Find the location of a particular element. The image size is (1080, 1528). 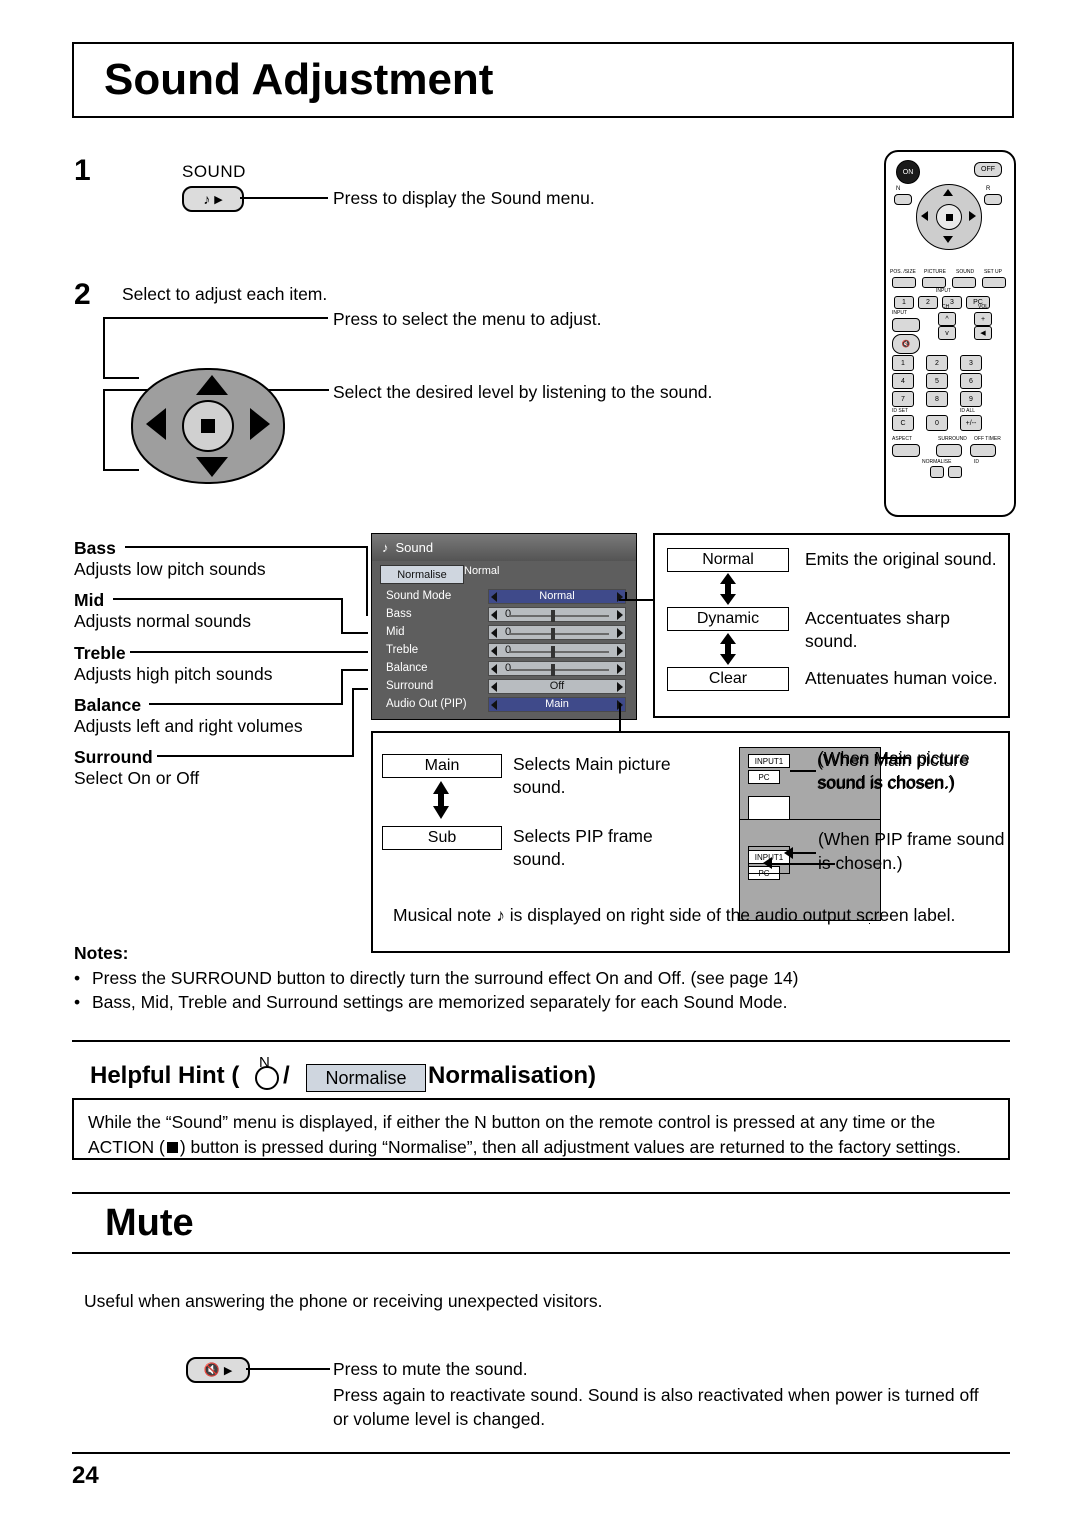

osd-title-text: Sound is located at coordinates (414, 547).